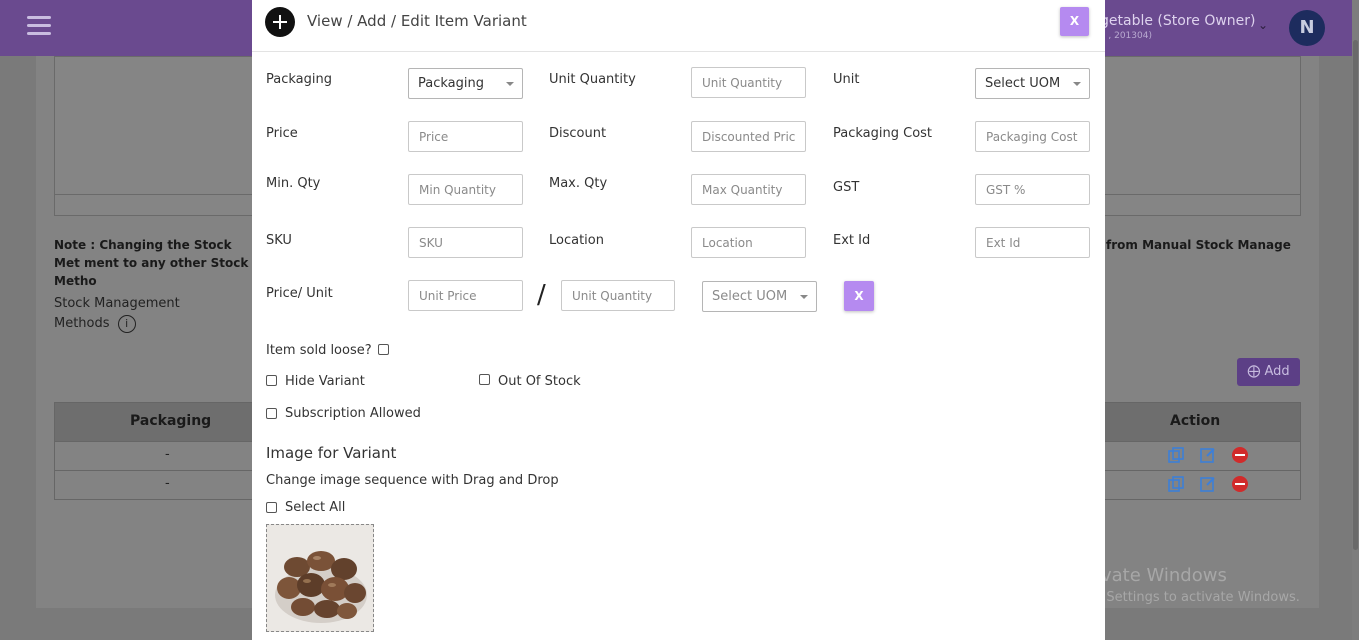  What do you see at coordinates (299, 79) in the screenshot?
I see `packaging-label: Packaging` at bounding box center [299, 79].